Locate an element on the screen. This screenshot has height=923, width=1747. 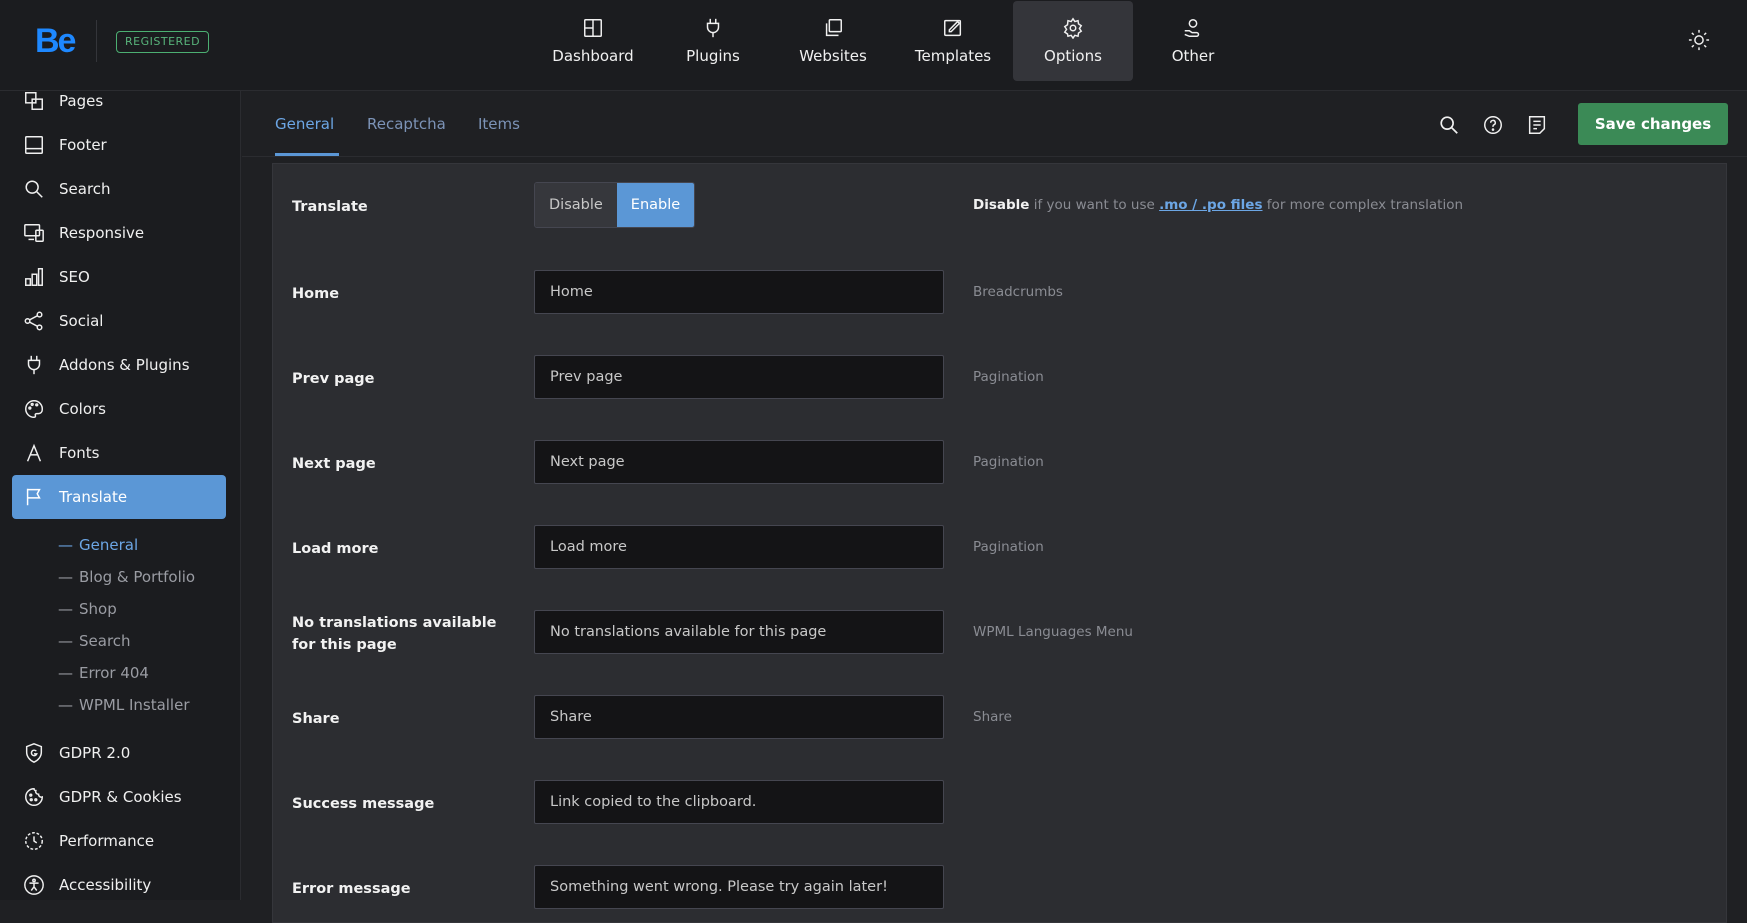
prev-page-field: Prev page is located at coordinates (739, 377).